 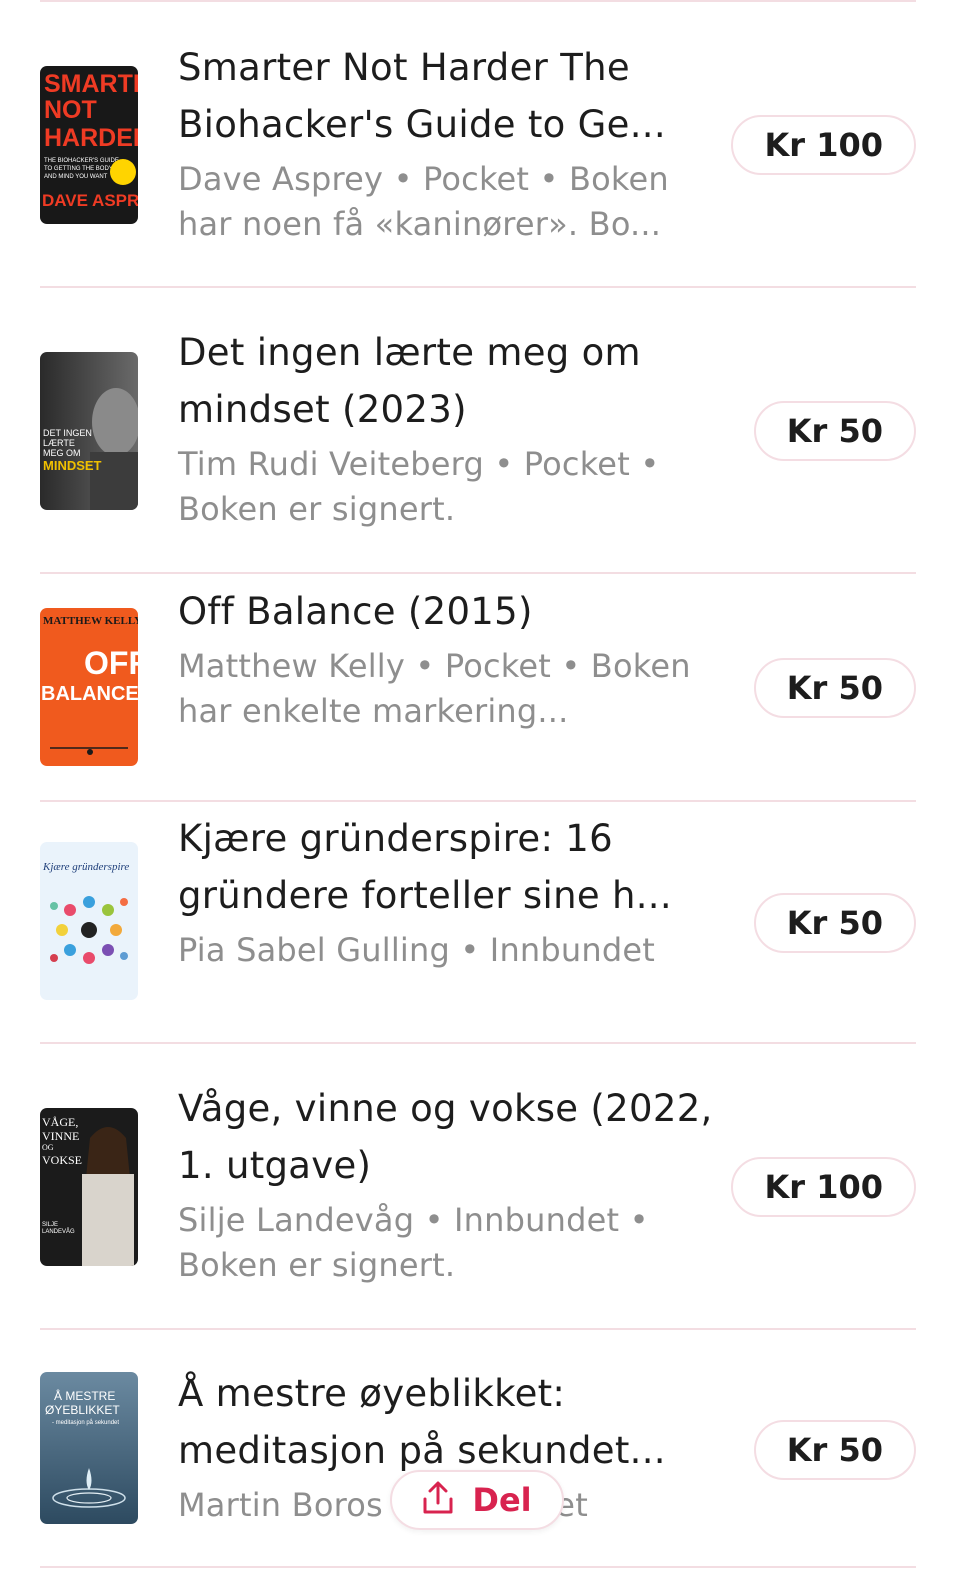 What do you see at coordinates (48, 1147) in the screenshot?
I see `cover-line: OG` at bounding box center [48, 1147].